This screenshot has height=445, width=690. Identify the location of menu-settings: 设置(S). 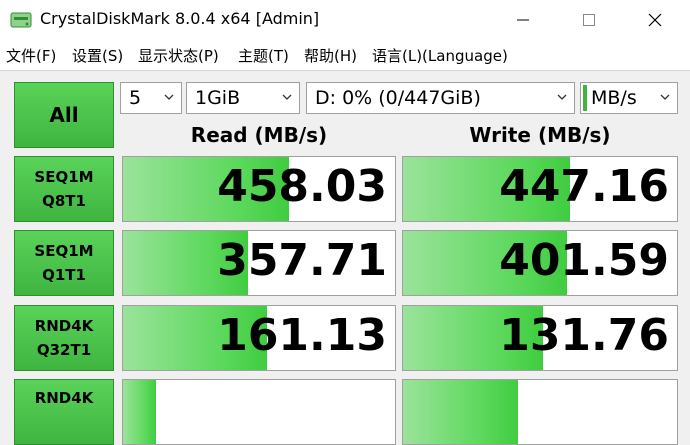
(97, 55).